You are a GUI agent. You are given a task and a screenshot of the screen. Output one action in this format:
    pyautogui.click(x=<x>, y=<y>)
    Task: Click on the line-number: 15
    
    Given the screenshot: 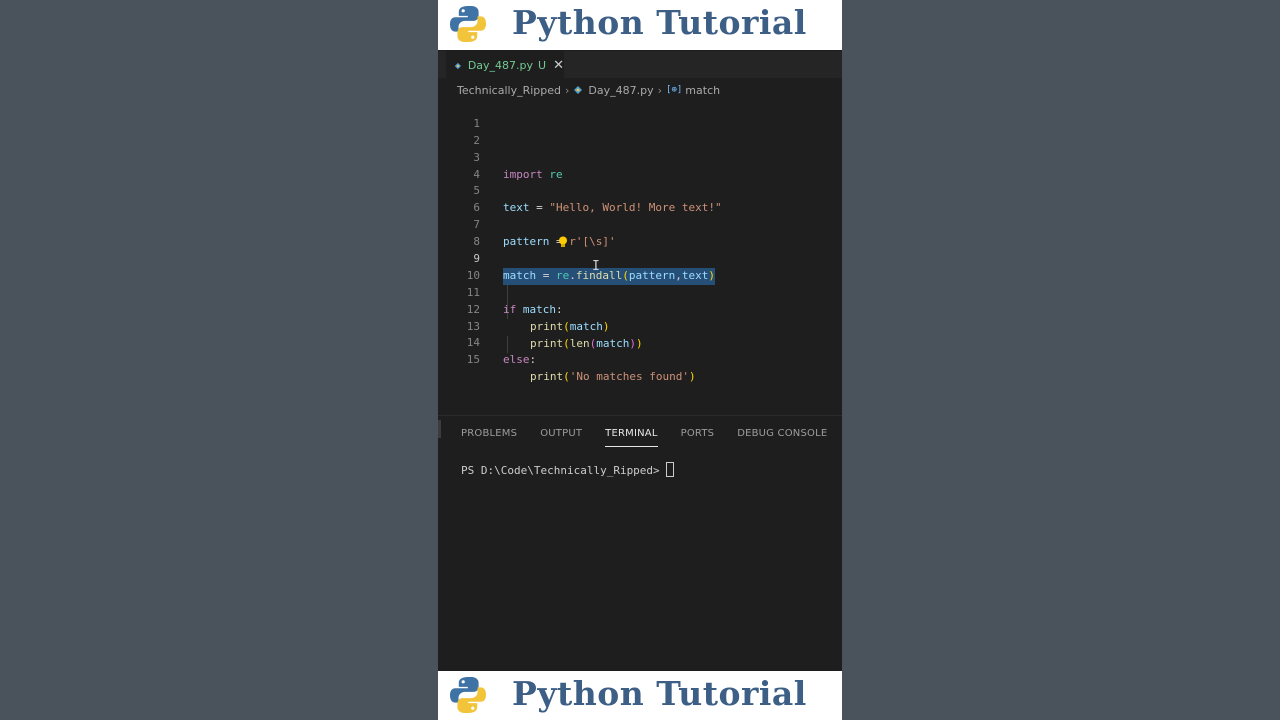 What is the action you would take?
    pyautogui.click(x=473, y=360)
    